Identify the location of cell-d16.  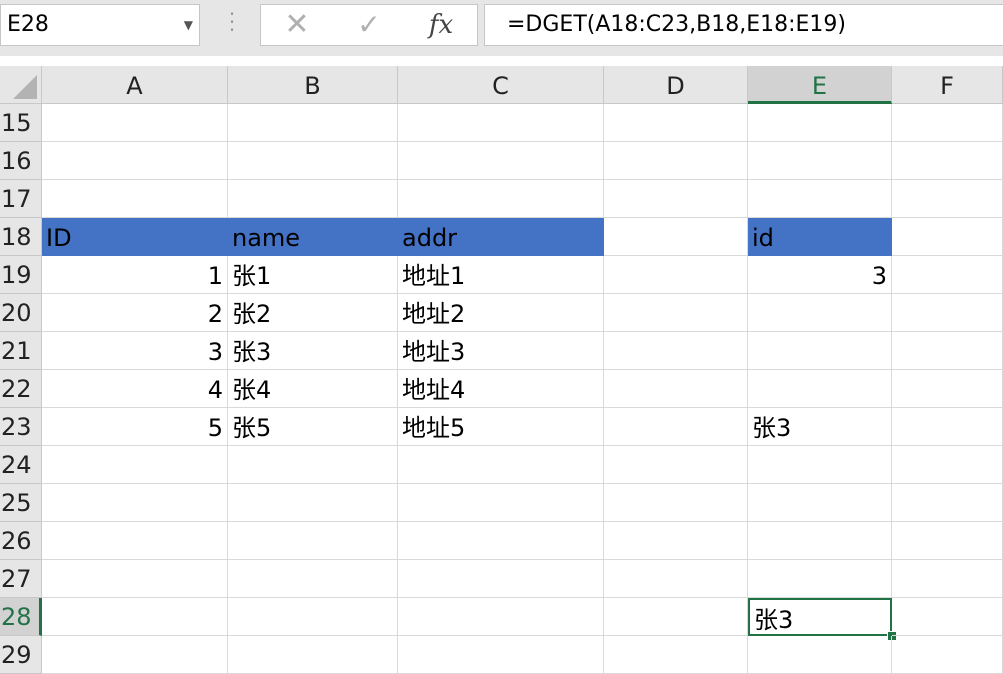
(676, 161).